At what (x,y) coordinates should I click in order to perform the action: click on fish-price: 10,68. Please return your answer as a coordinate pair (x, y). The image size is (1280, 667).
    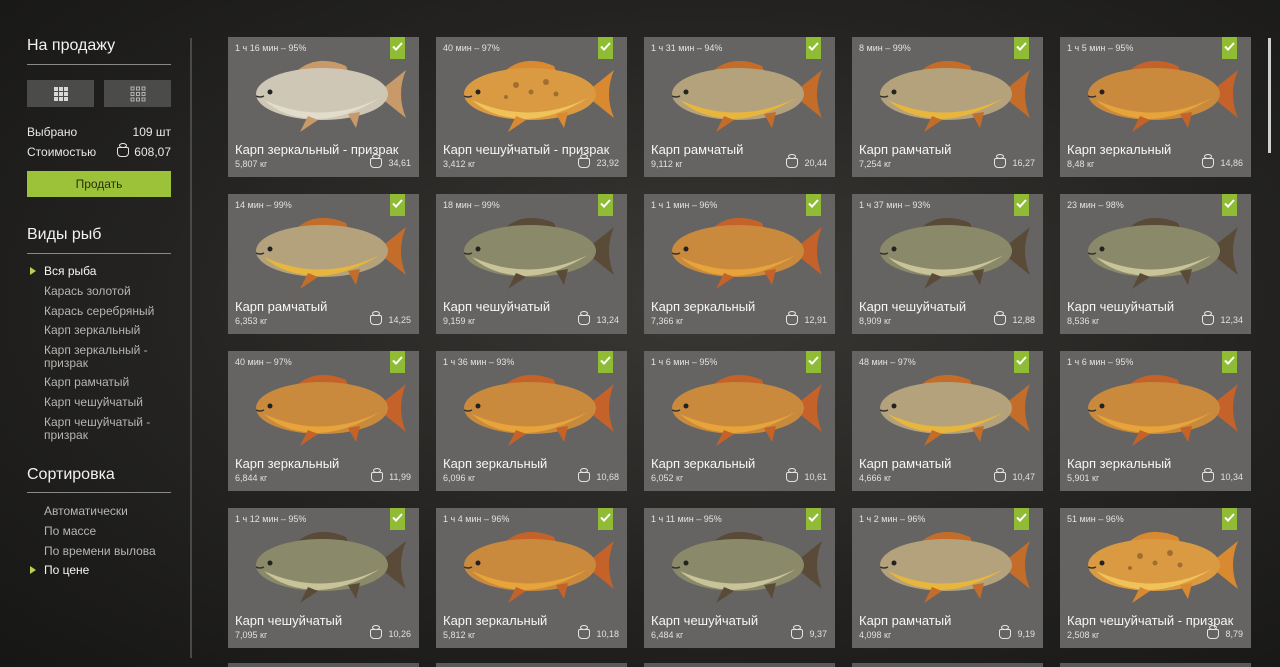
    Looking at the image, I should click on (598, 475).